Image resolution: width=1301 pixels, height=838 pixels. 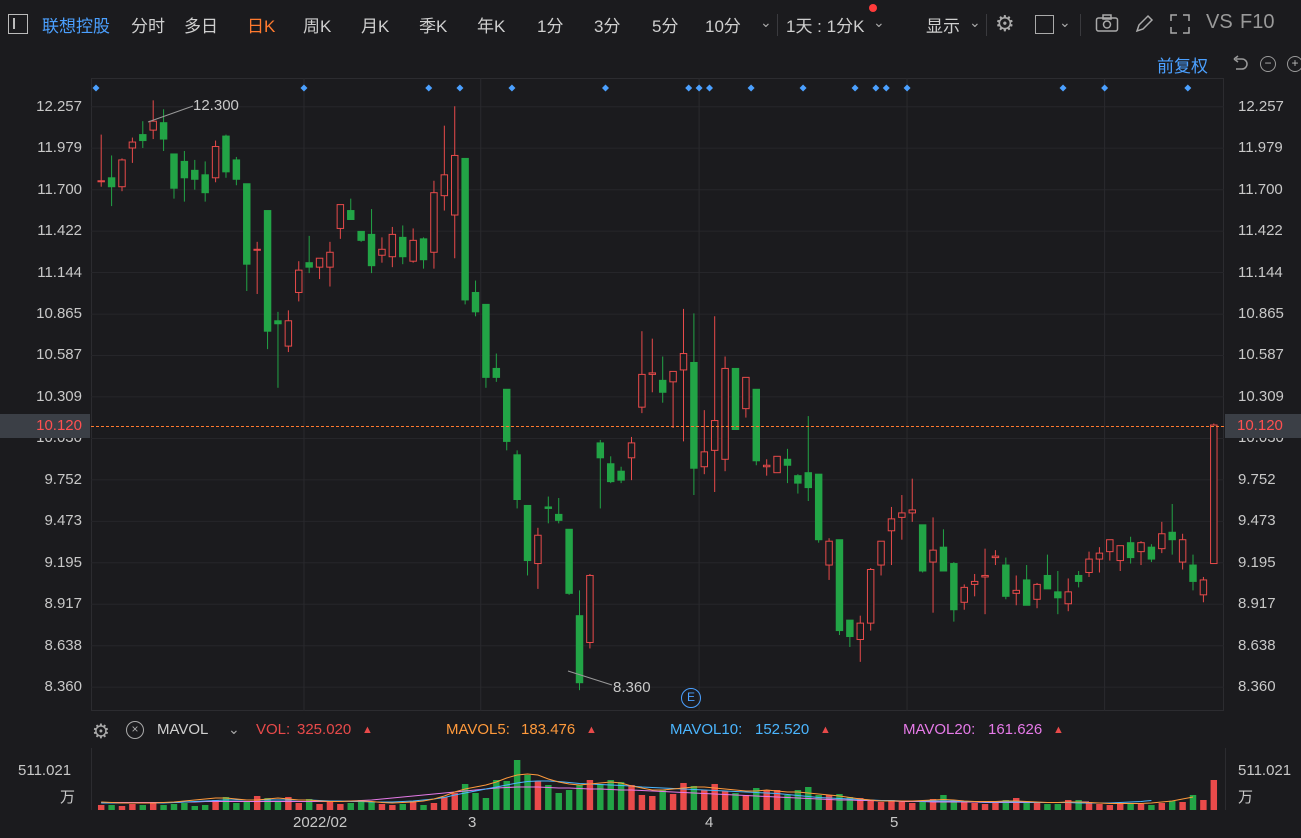 What do you see at coordinates (657, 785) in the screenshot?
I see `volume-chart` at bounding box center [657, 785].